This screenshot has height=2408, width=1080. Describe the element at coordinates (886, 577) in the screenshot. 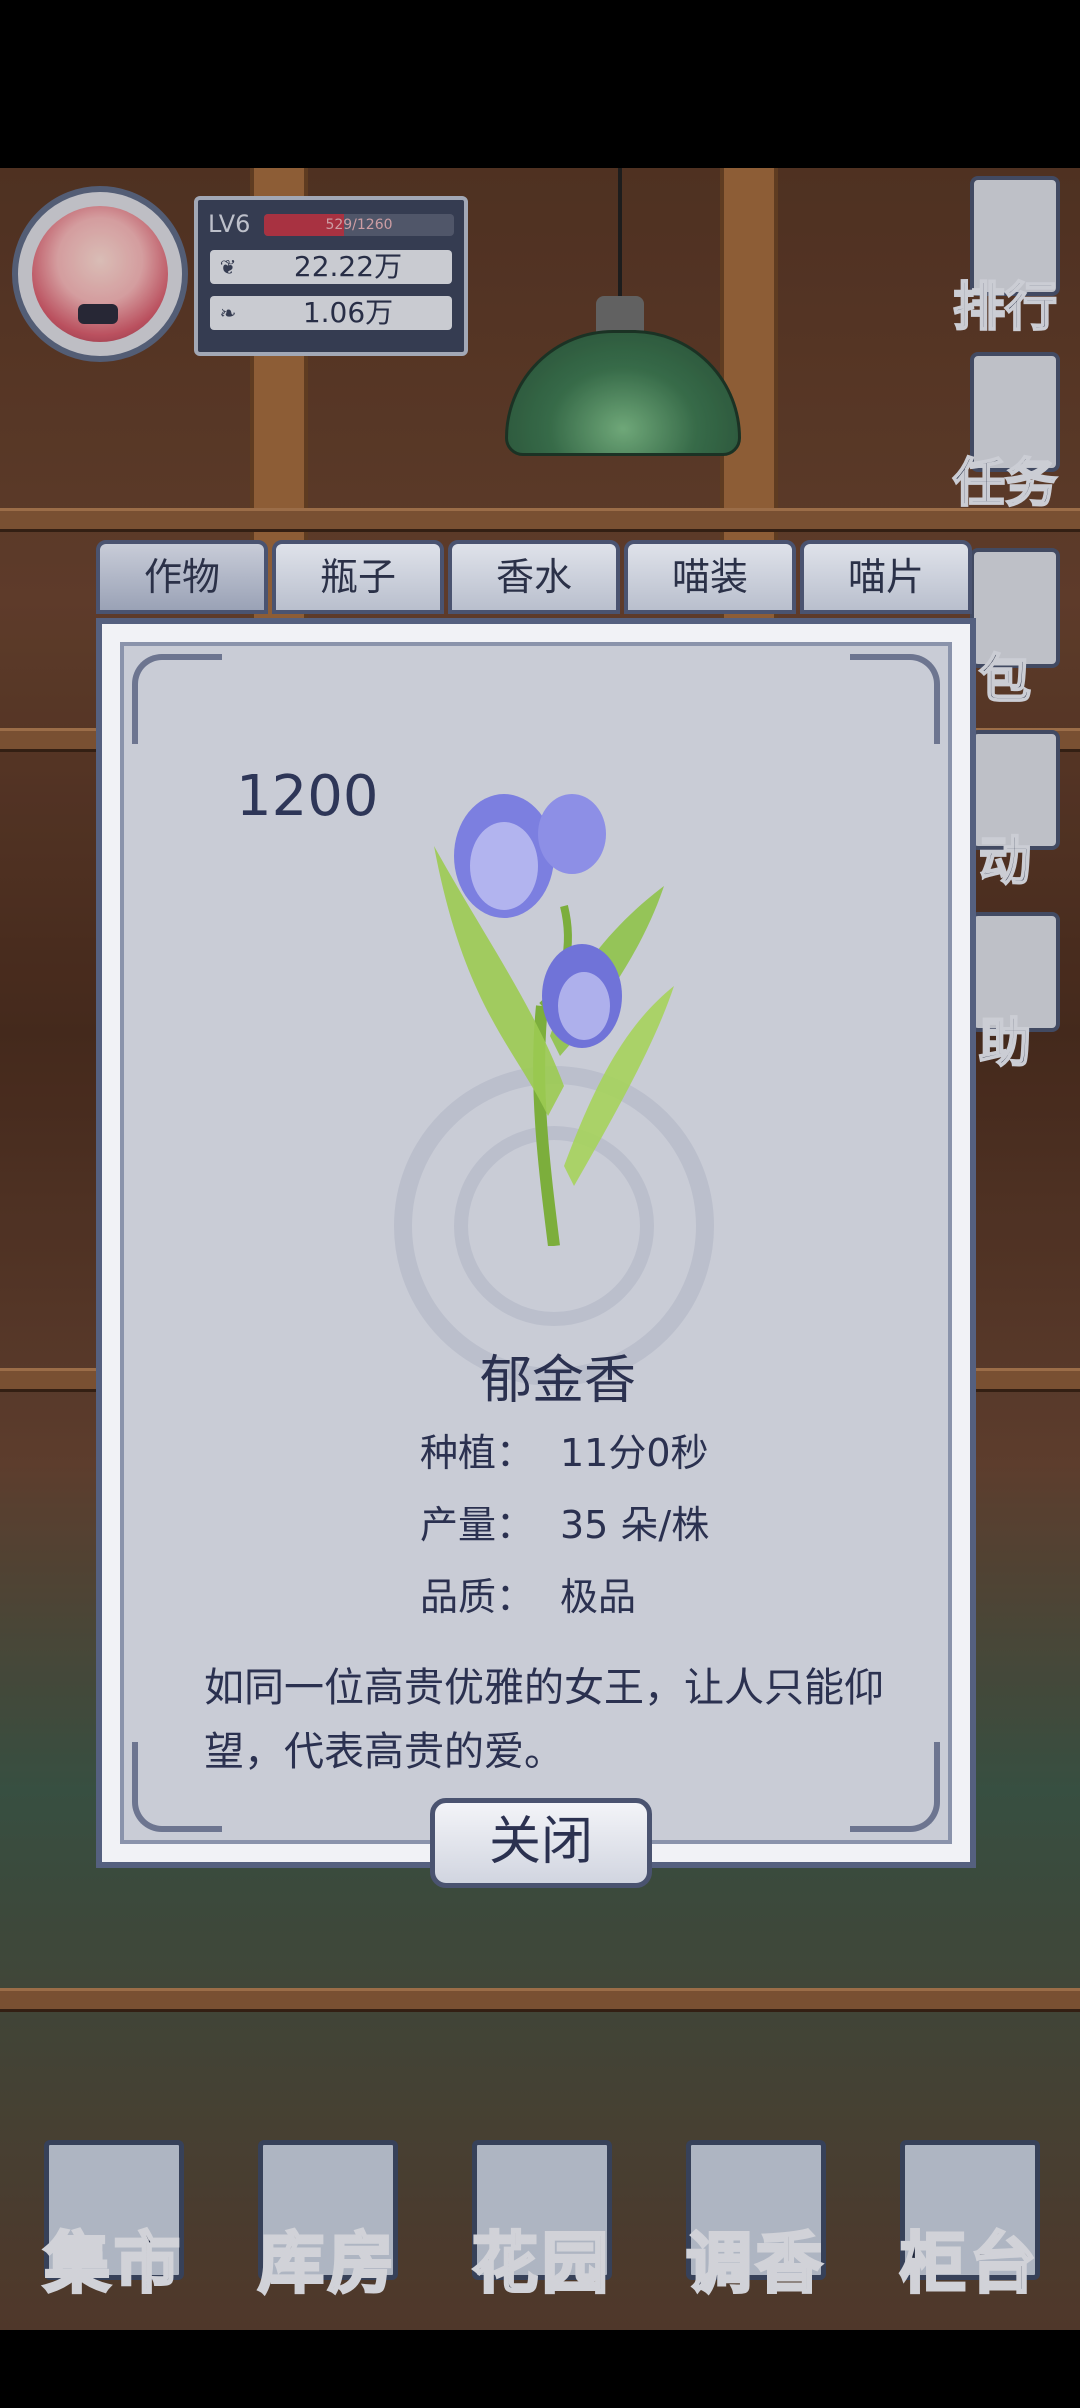

I see `tab-cat-cards: 喵片` at that location.